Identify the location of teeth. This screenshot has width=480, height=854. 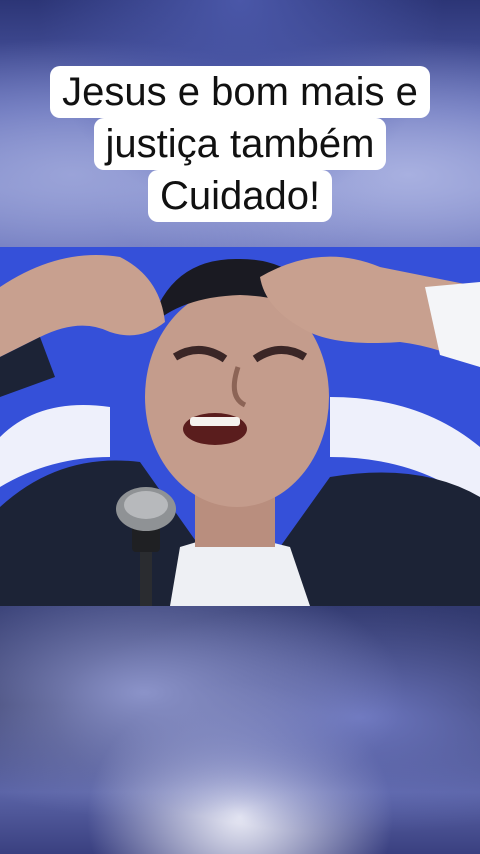
(215, 421).